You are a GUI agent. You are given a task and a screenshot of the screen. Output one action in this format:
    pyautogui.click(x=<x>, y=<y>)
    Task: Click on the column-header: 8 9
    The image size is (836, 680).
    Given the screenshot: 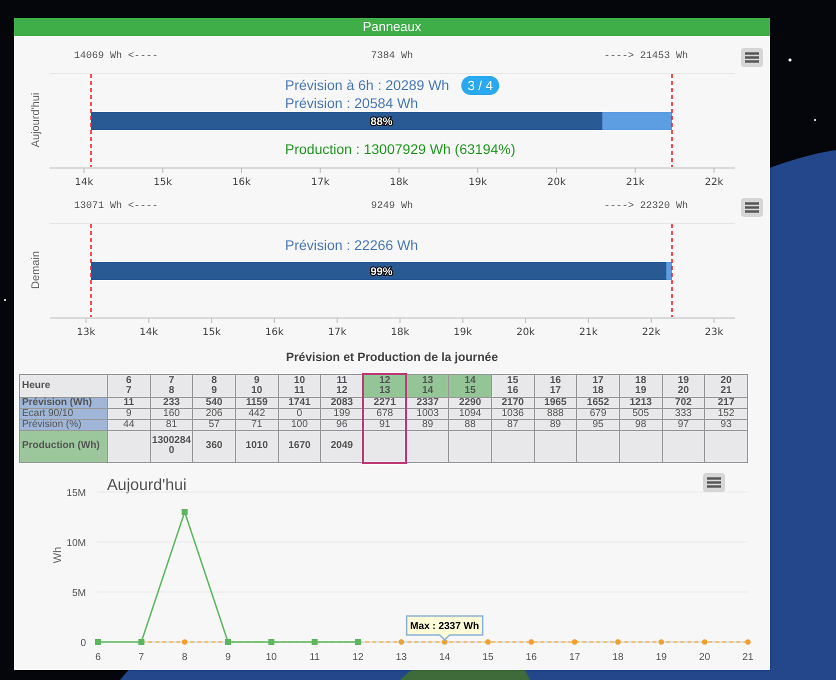 What is the action you would take?
    pyautogui.click(x=214, y=385)
    